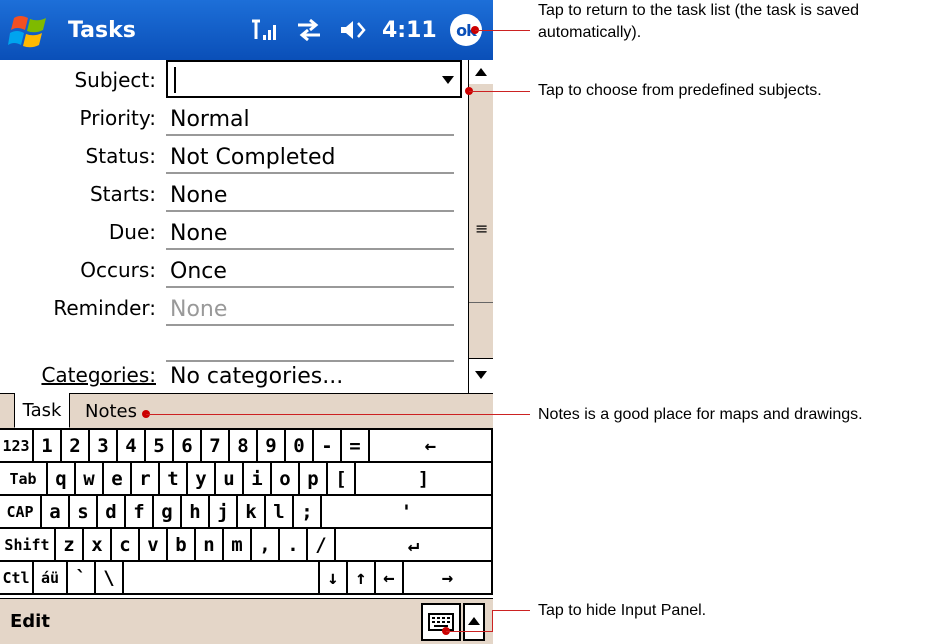 The height and width of the screenshot is (644, 944). What do you see at coordinates (104, 446) in the screenshot?
I see `key-3: 3` at bounding box center [104, 446].